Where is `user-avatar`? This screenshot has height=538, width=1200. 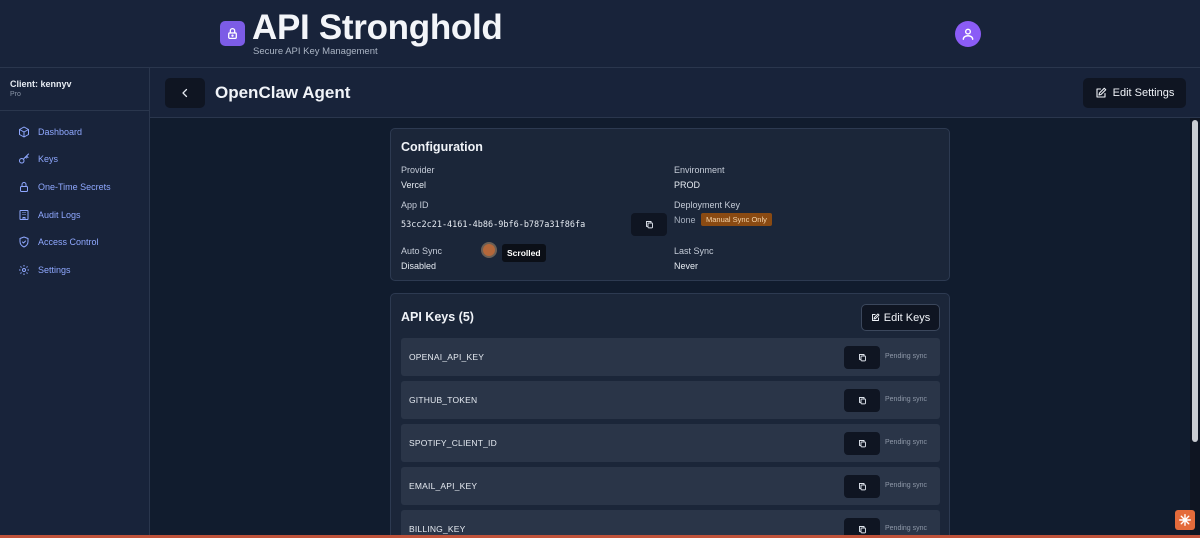 user-avatar is located at coordinates (968, 34).